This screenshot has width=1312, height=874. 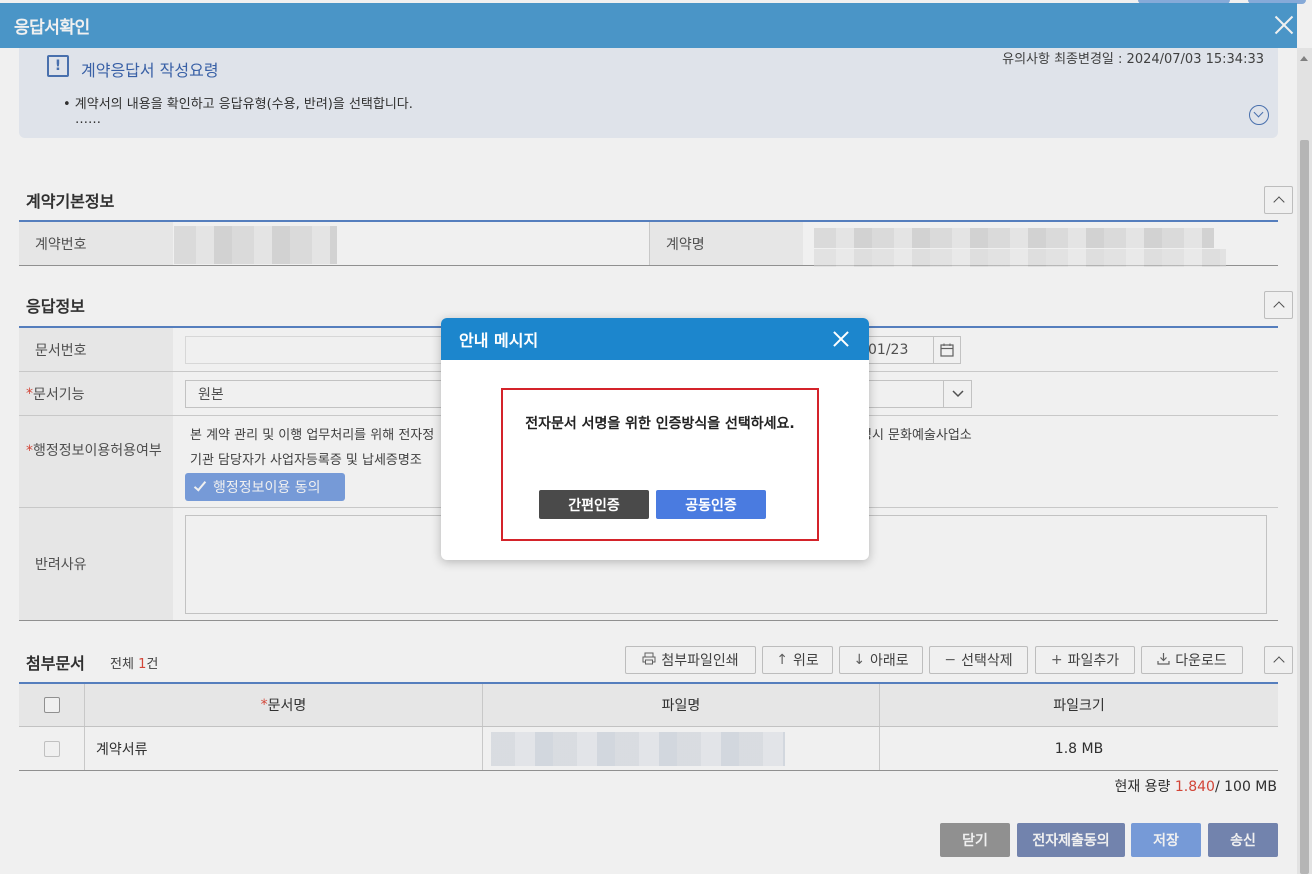 I want to click on modal-close-icon, so click(x=841, y=339).